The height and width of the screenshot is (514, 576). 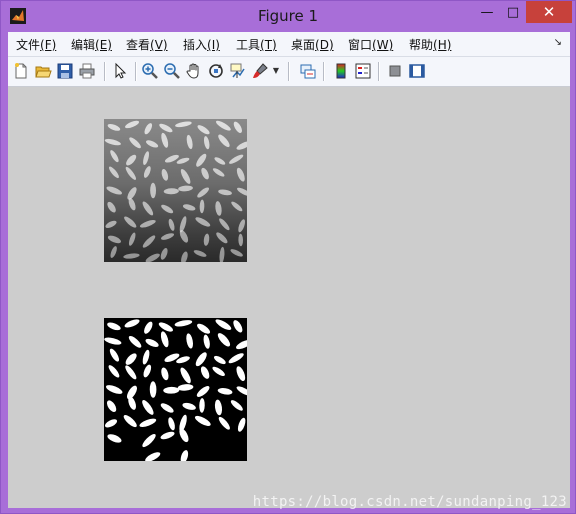 I want to click on close-button: ✕, so click(x=549, y=12).